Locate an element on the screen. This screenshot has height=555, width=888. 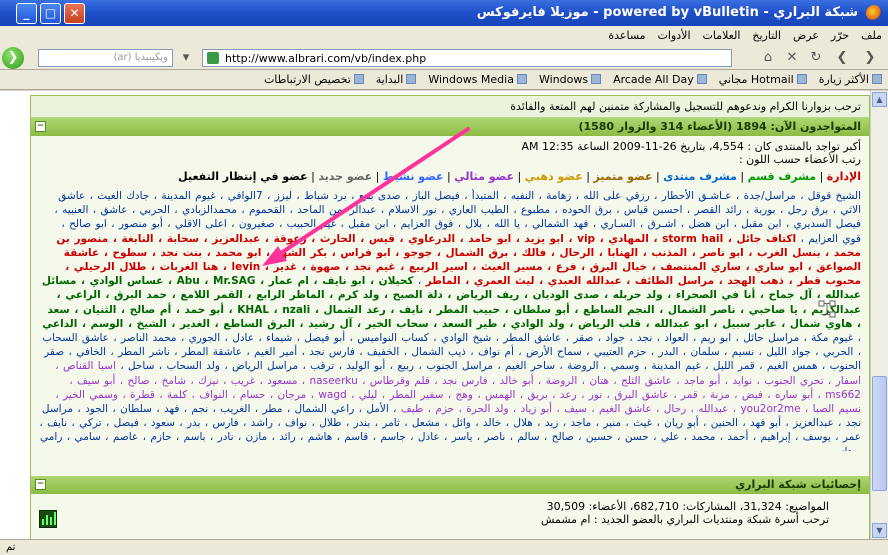
bookmark-most-visited: الأكثر زيارة is located at coordinates (850, 79).